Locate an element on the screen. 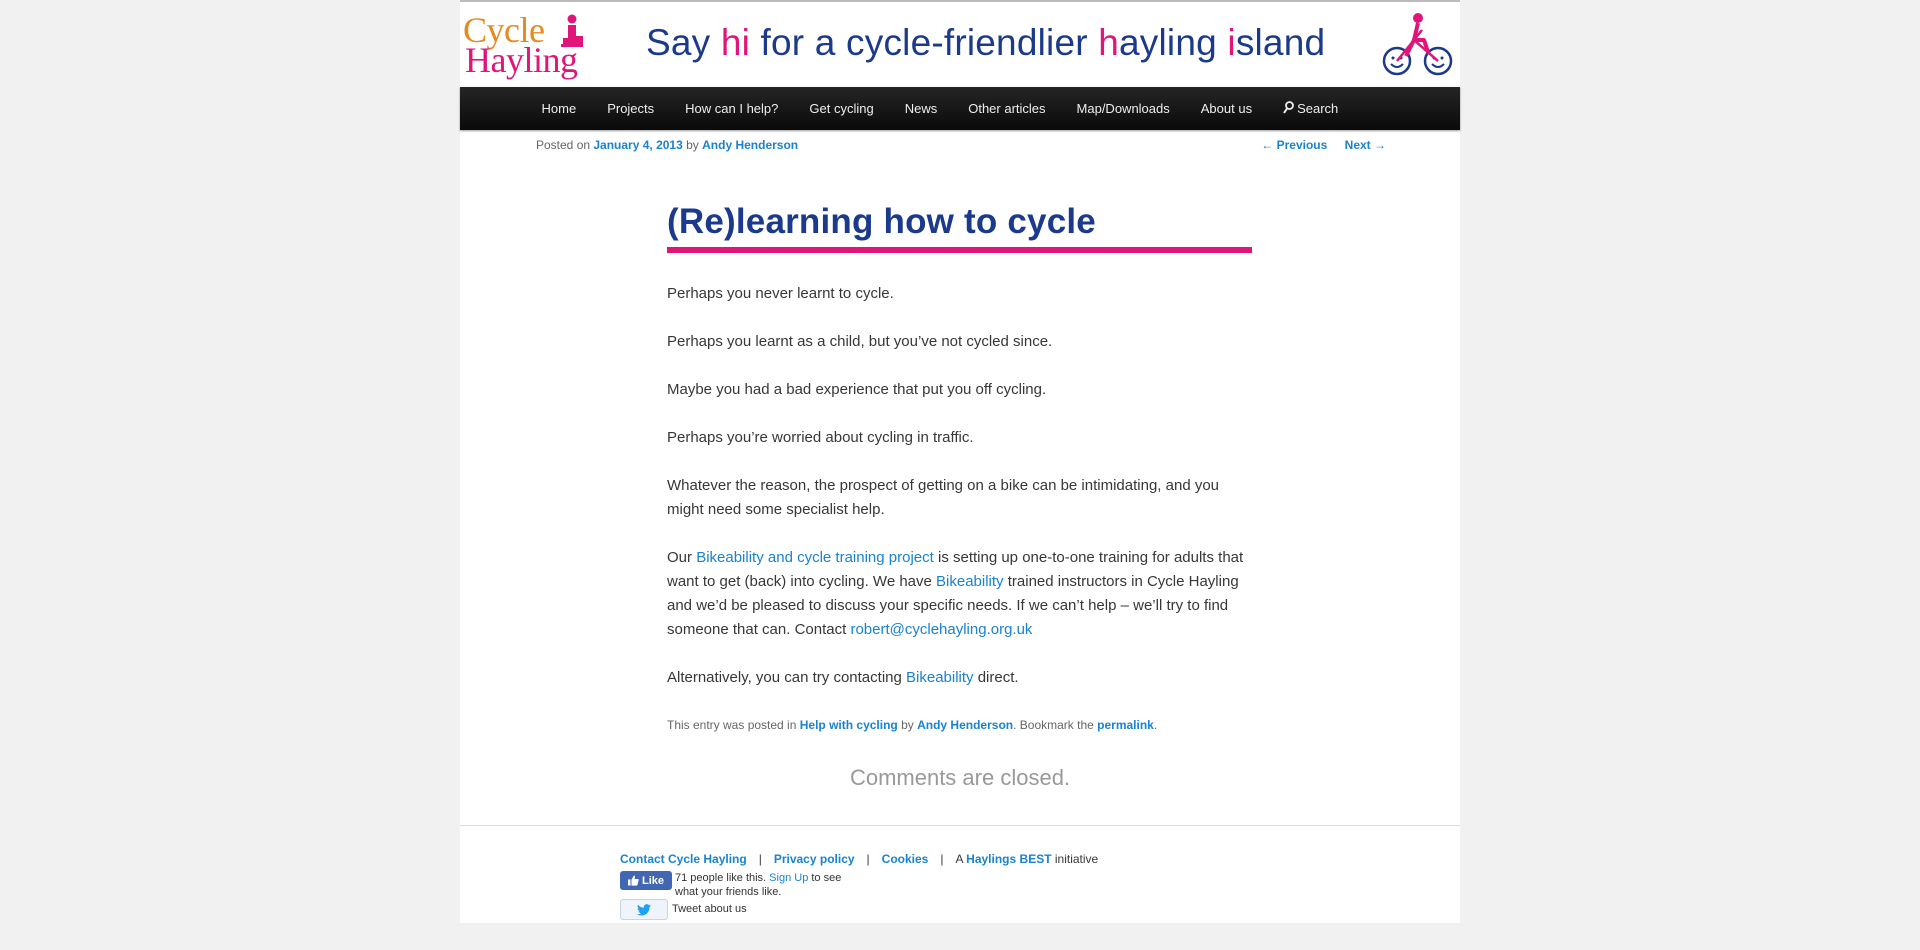  entry-footer-text: by is located at coordinates (907, 725).